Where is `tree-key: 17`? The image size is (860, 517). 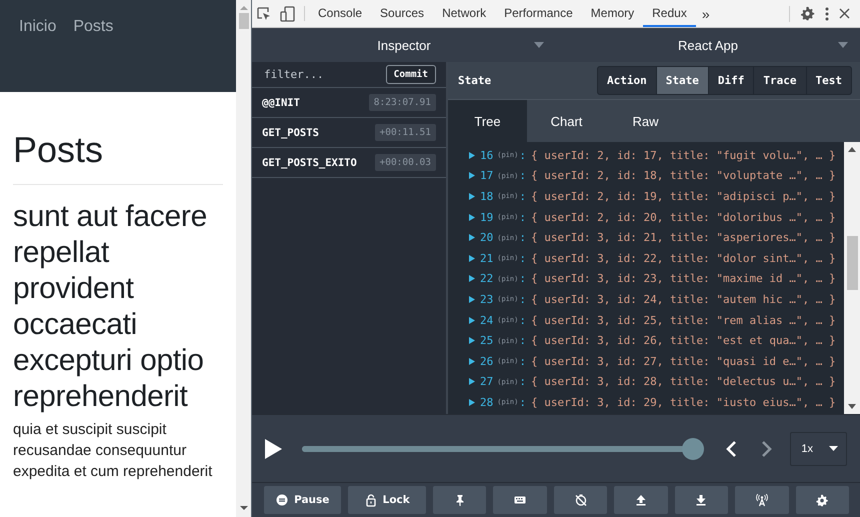 tree-key: 17 is located at coordinates (487, 175).